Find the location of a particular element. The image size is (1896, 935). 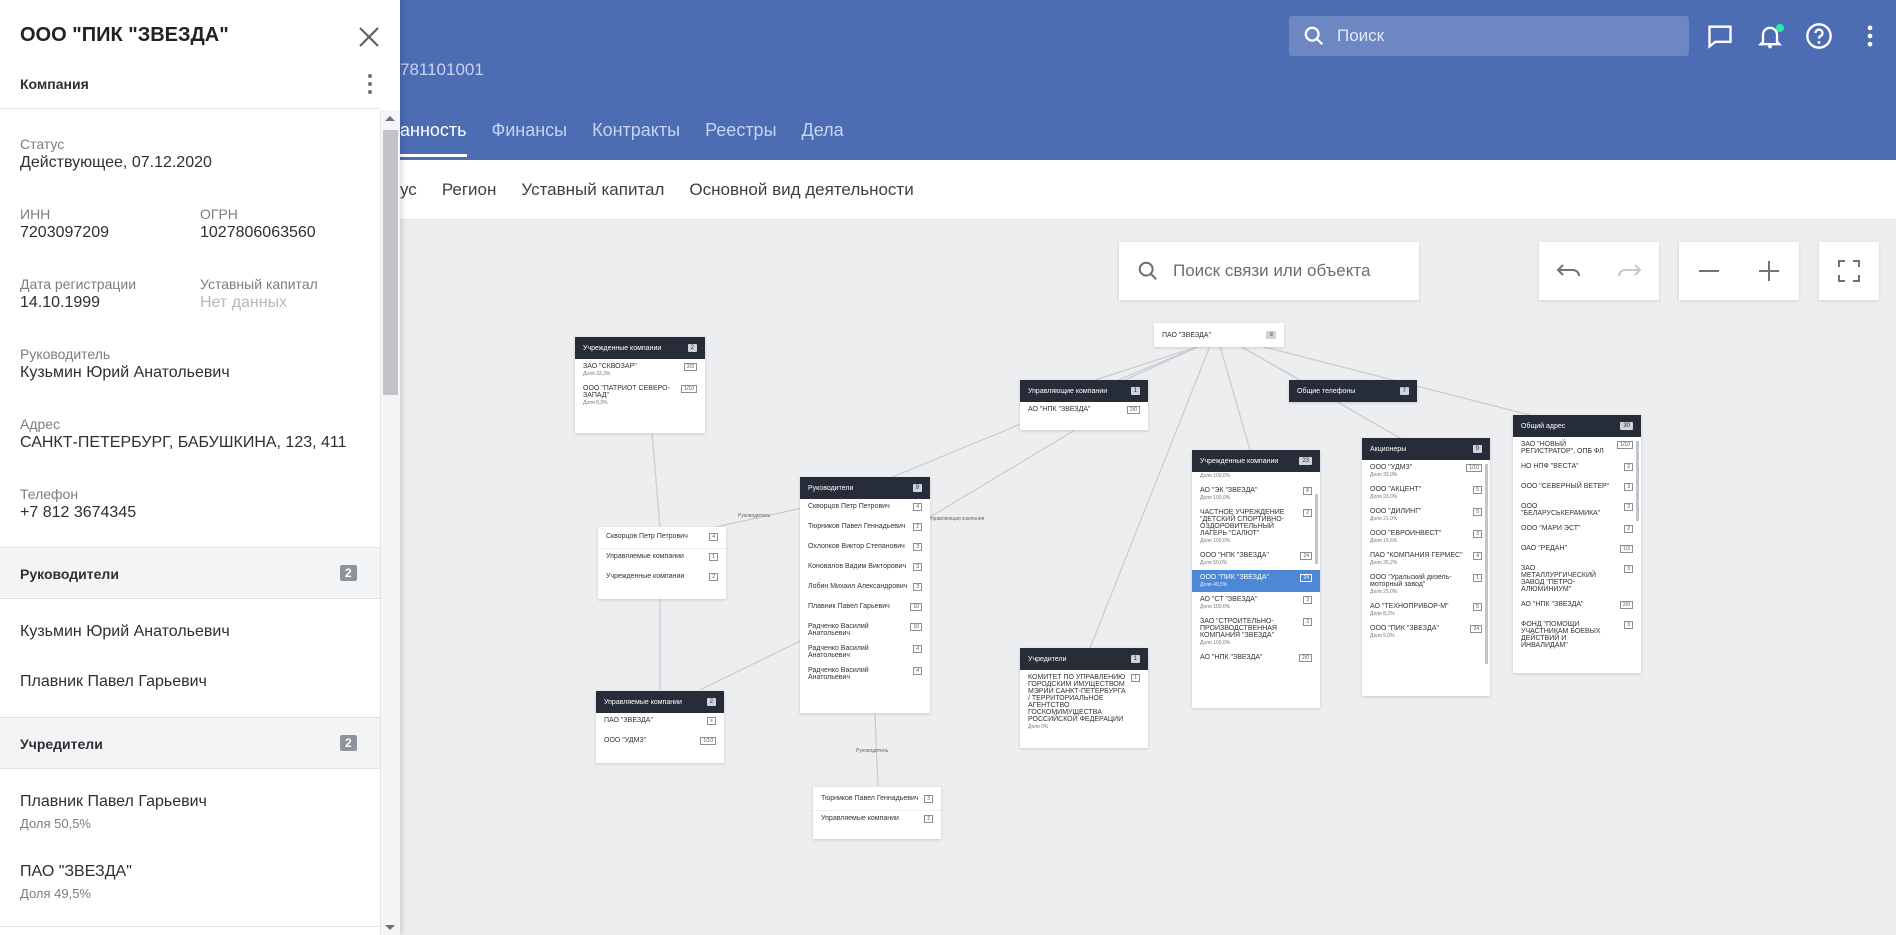

list-item: Управляемые компании 2 is located at coordinates (877, 821).